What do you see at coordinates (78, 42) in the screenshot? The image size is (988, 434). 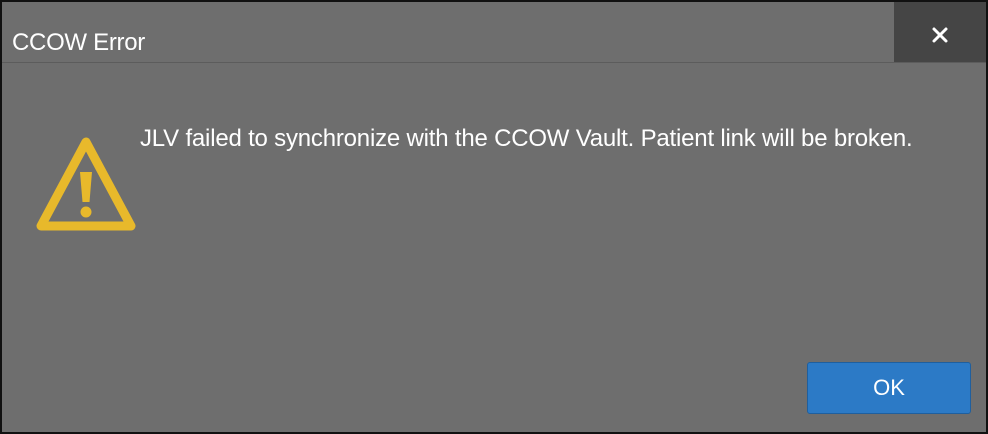 I see `dialog-title: CCOW Error` at bounding box center [78, 42].